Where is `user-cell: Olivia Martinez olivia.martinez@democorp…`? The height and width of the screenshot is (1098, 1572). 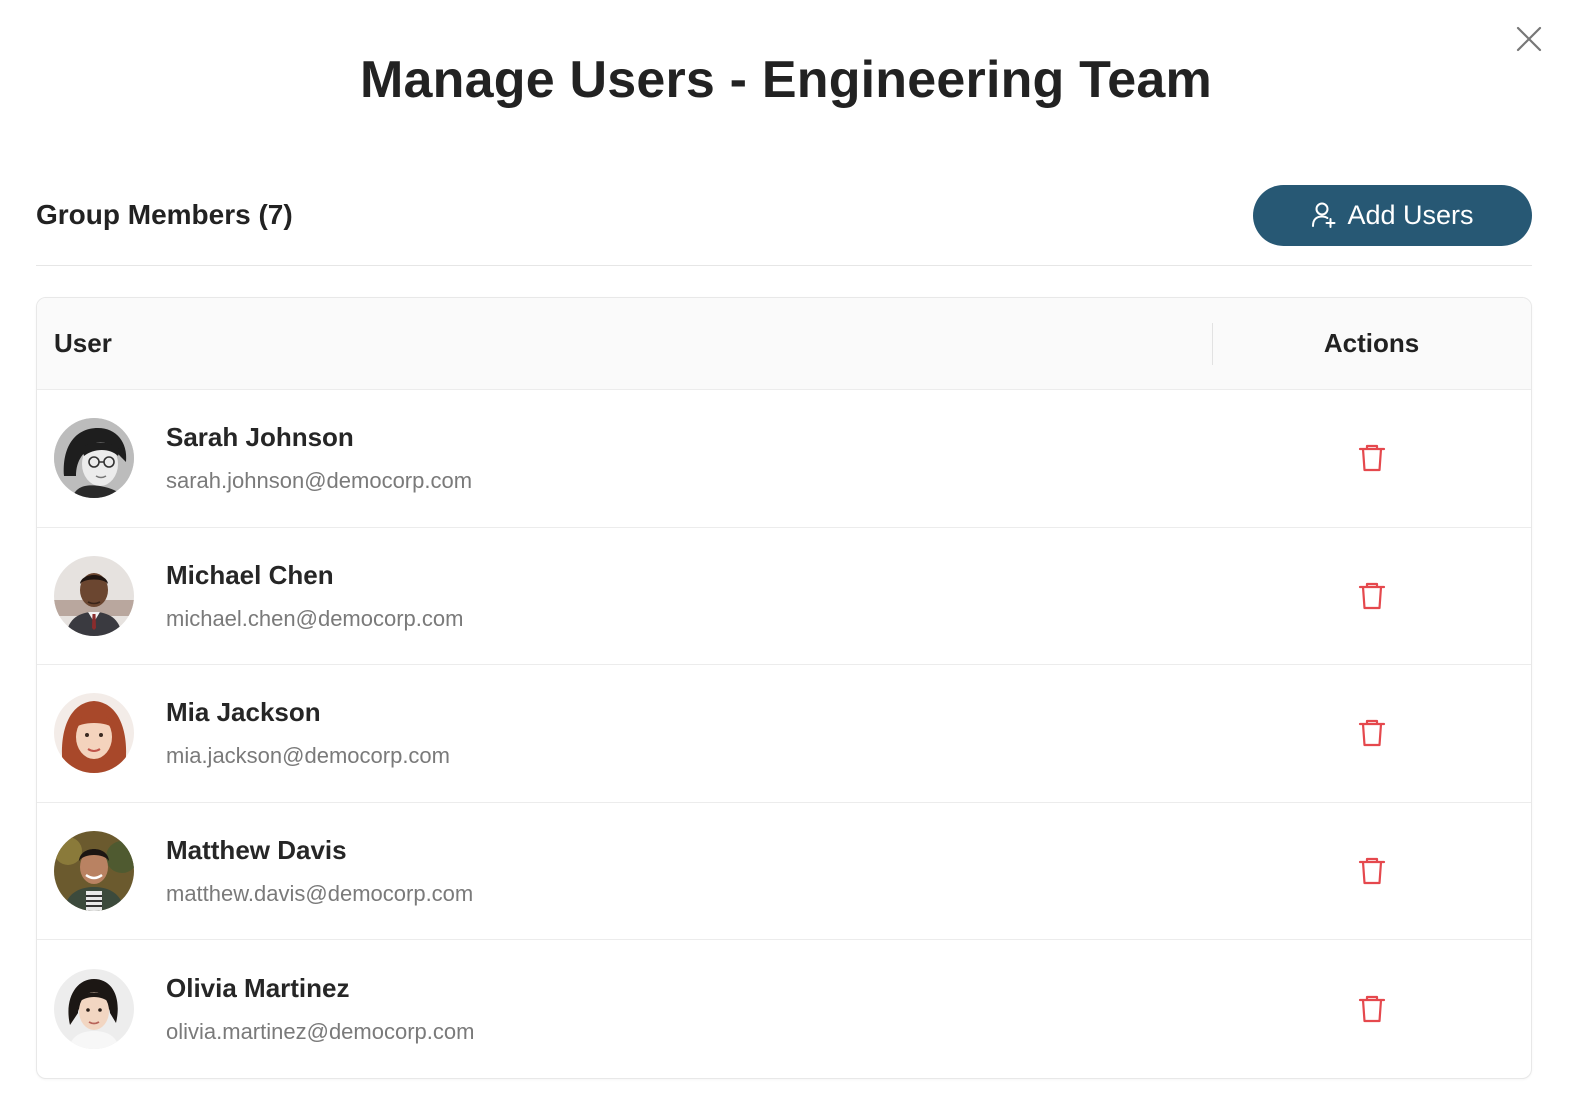 user-cell: Olivia Martinez olivia.martinez@democorp… is located at coordinates (624, 1009).